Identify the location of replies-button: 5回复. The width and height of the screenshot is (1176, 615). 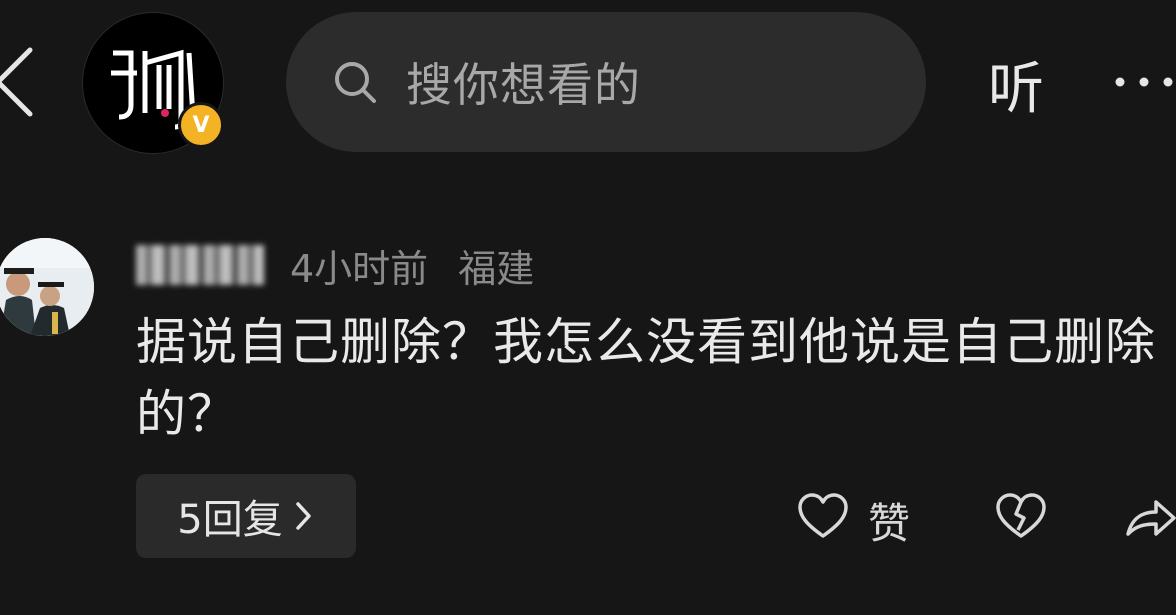
(246, 516).